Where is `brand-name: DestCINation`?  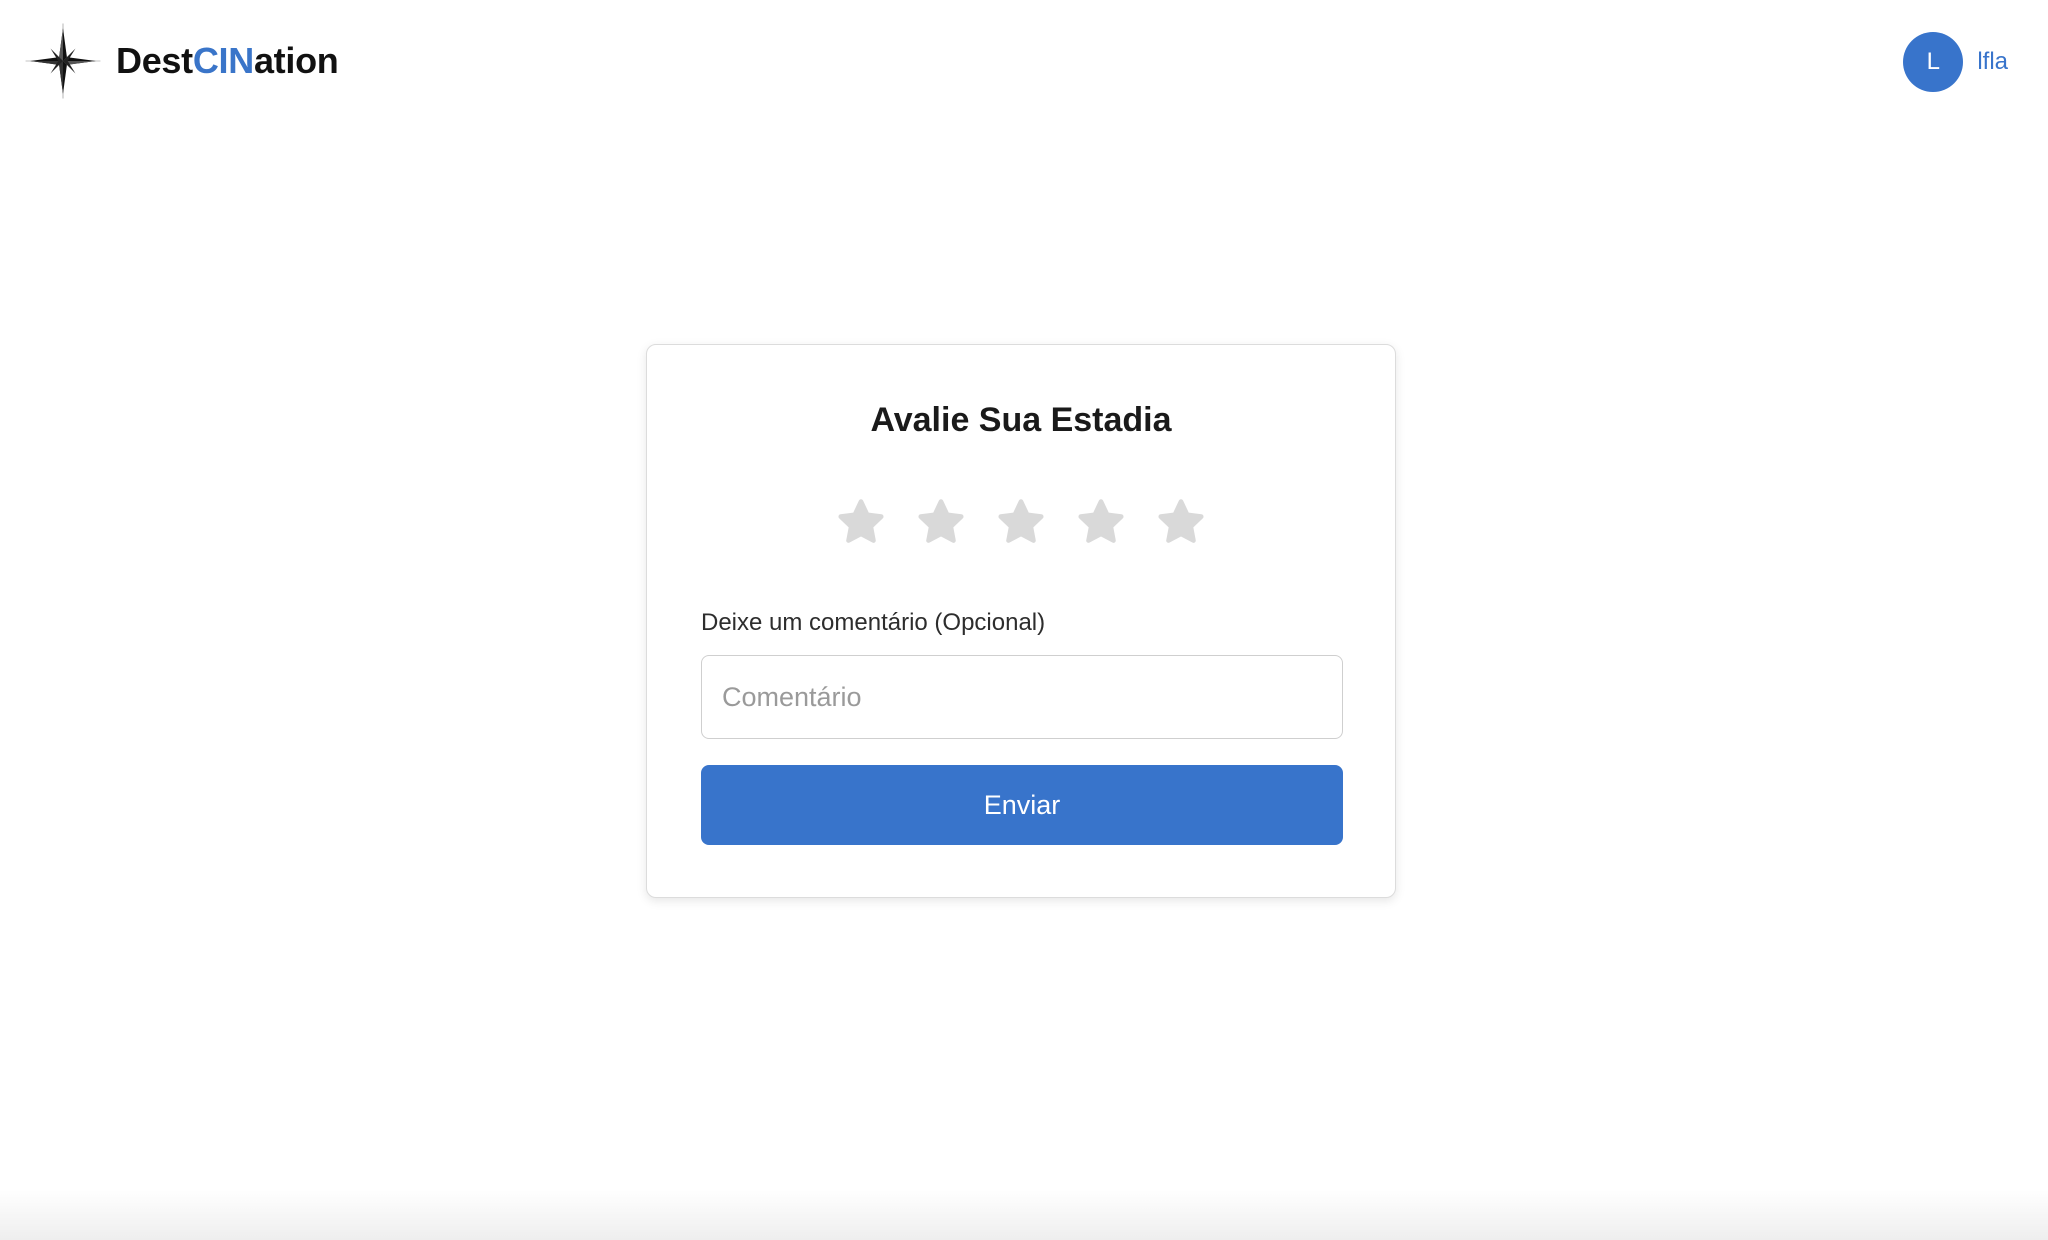
brand-name: DestCINation is located at coordinates (227, 61).